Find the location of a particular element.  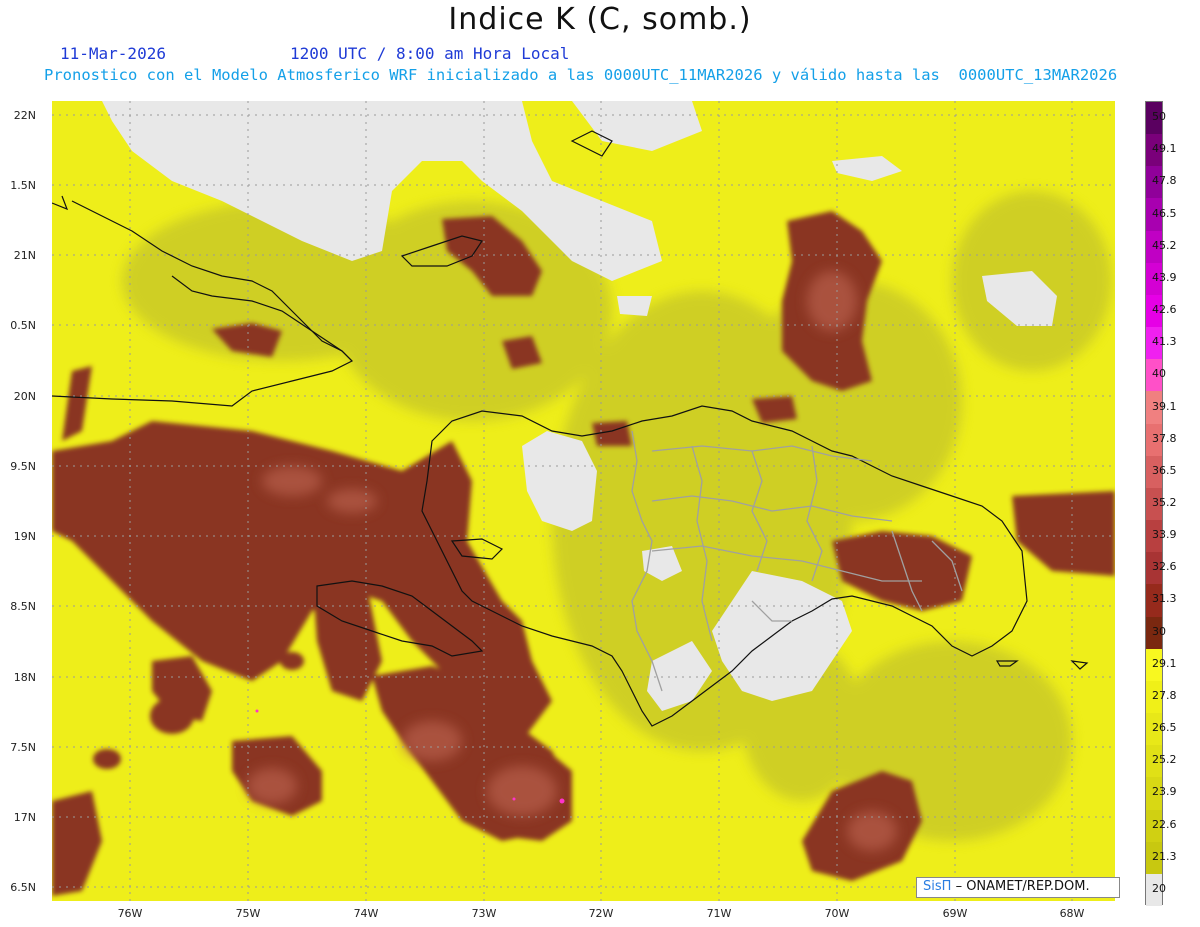

colorbar-label: 42.6 is located at coordinates (1164, 310).